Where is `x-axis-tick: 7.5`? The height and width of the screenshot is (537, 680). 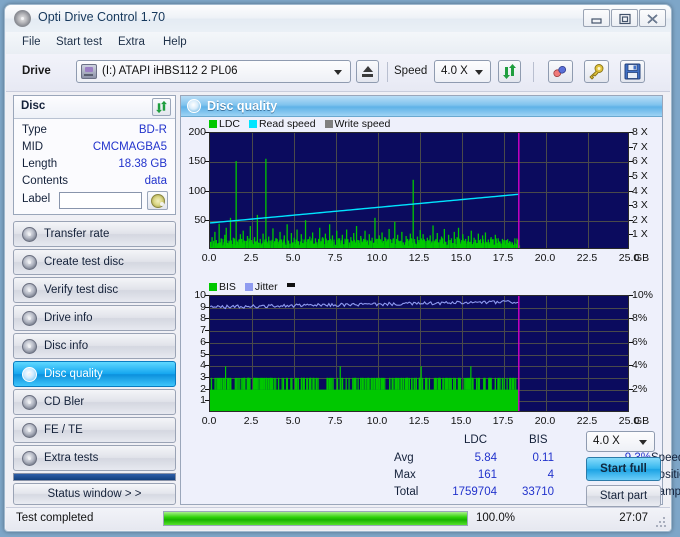 x-axis-tick: 7.5 is located at coordinates (335, 258).